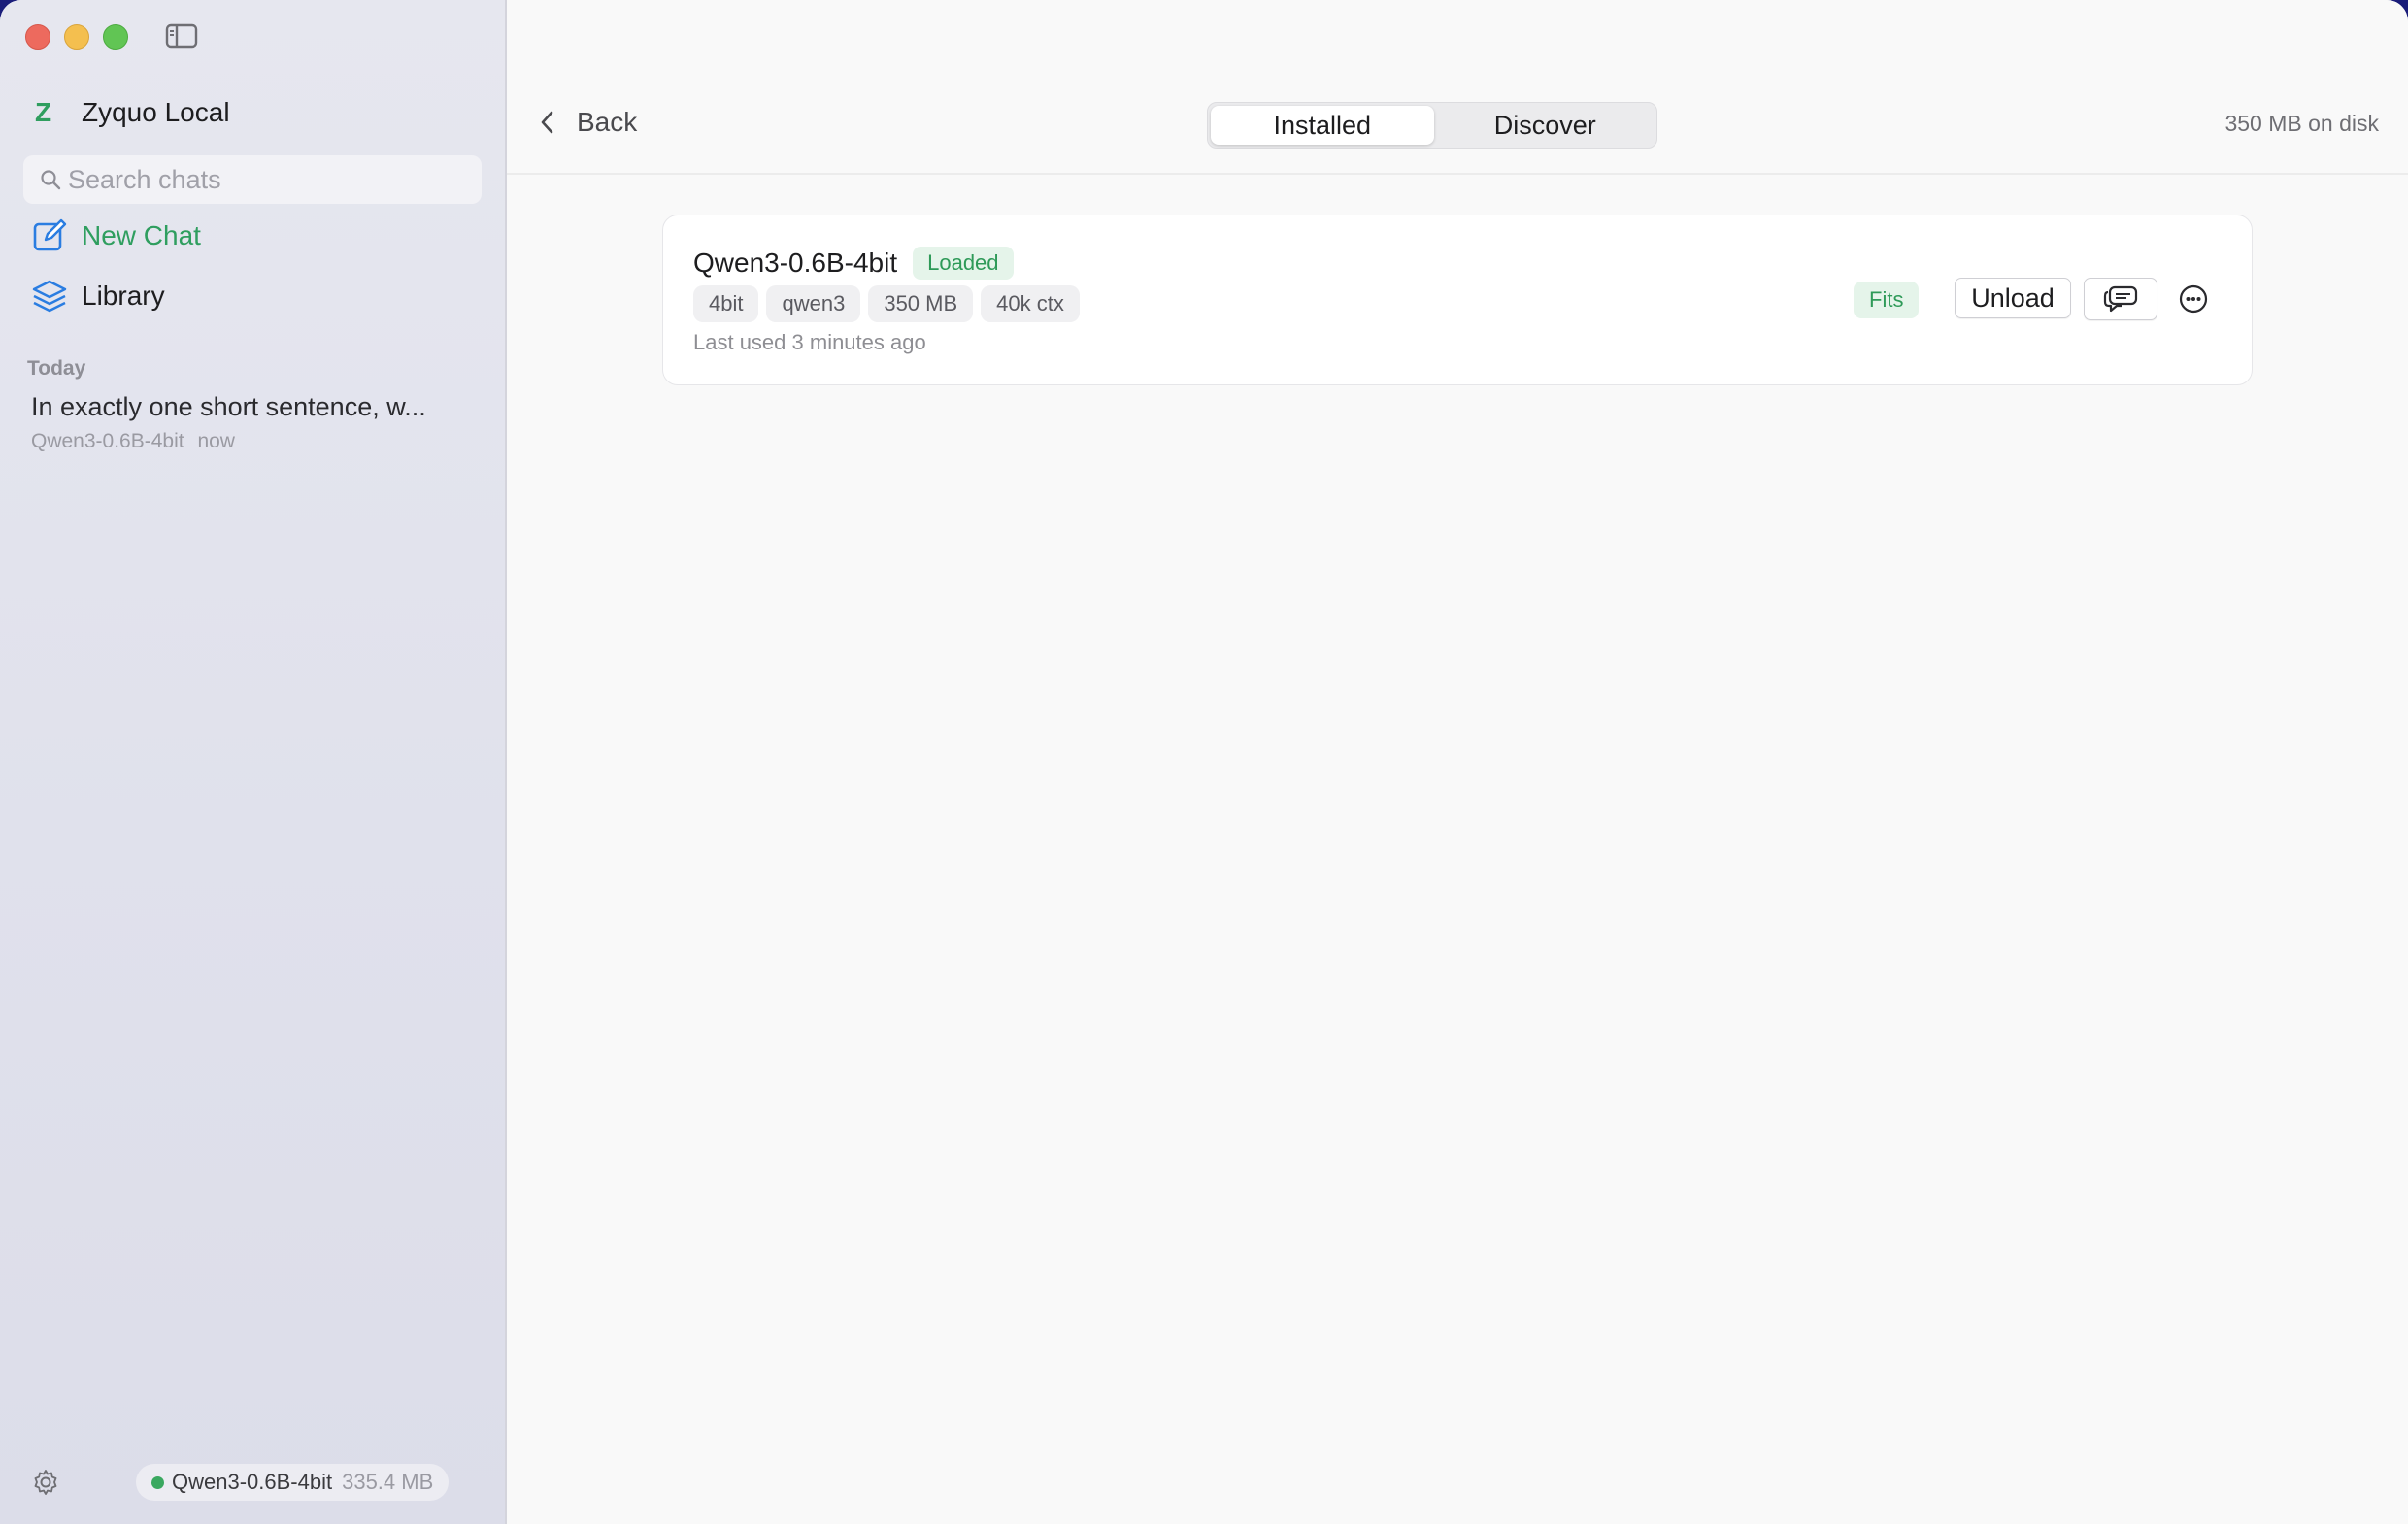  I want to click on zoom-window-button, so click(116, 37).